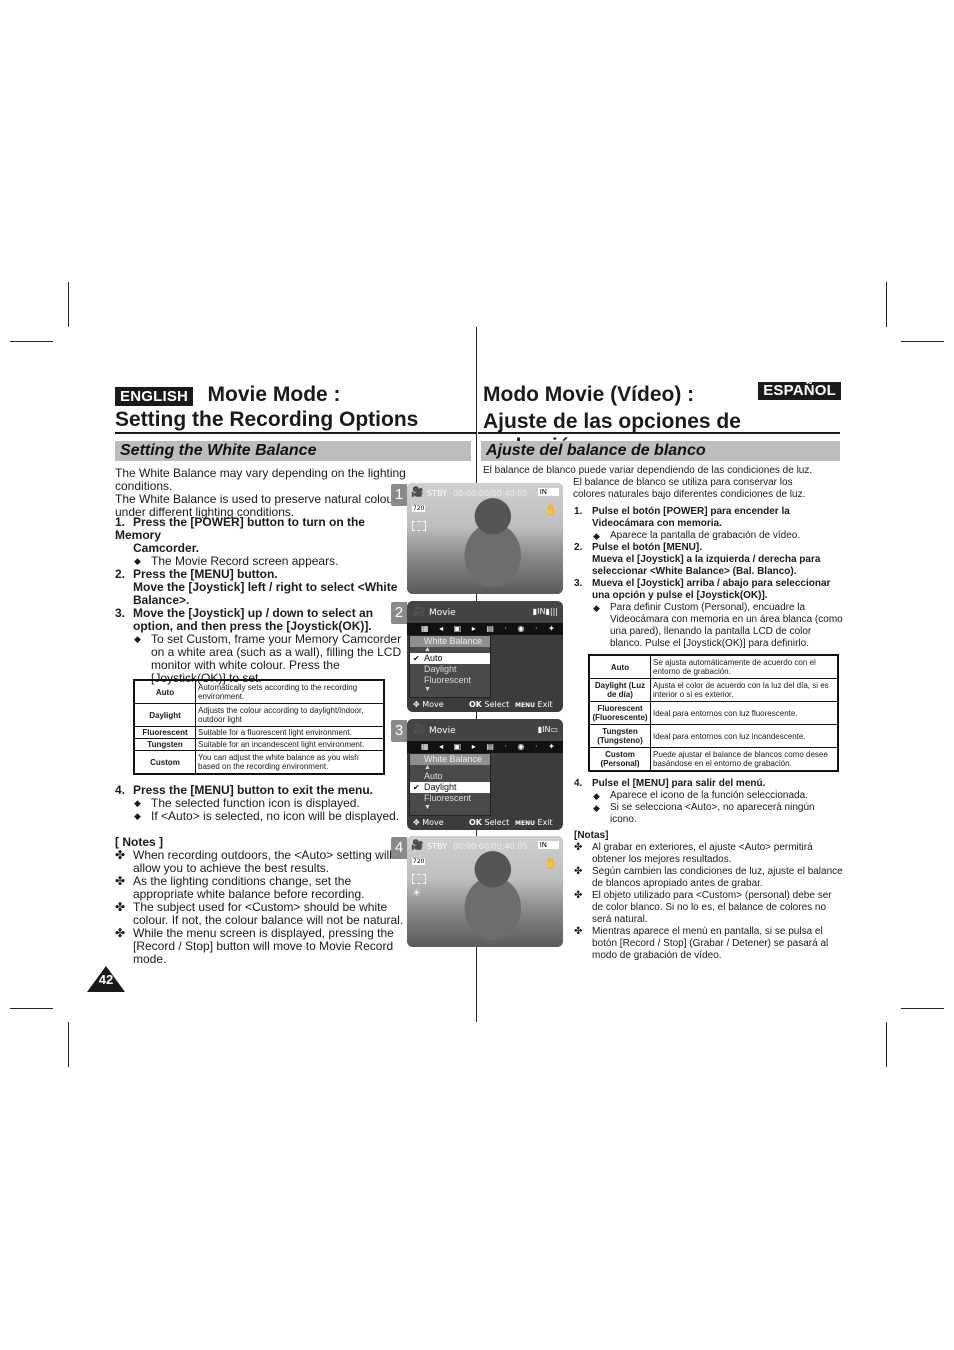 This screenshot has height=1350, width=954. What do you see at coordinates (293, 451) in the screenshot?
I see `english-section-title: Setting the White Balance` at bounding box center [293, 451].